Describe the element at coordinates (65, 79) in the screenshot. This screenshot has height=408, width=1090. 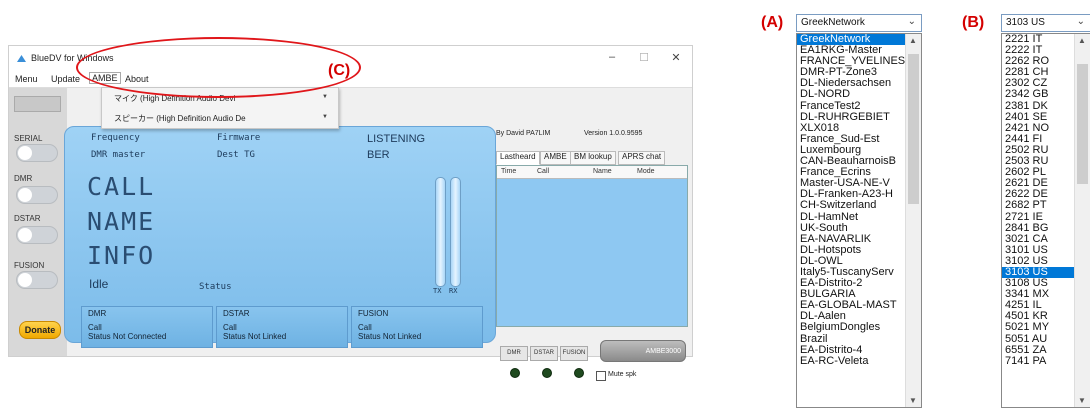
I see `menu-update: Update` at that location.